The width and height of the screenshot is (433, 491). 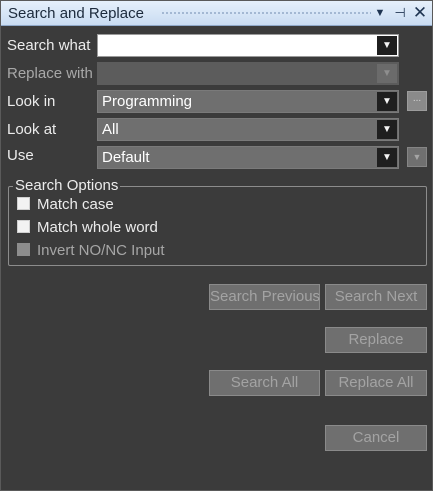 I want to click on search-options-legend: Search Options, so click(x=67, y=185).